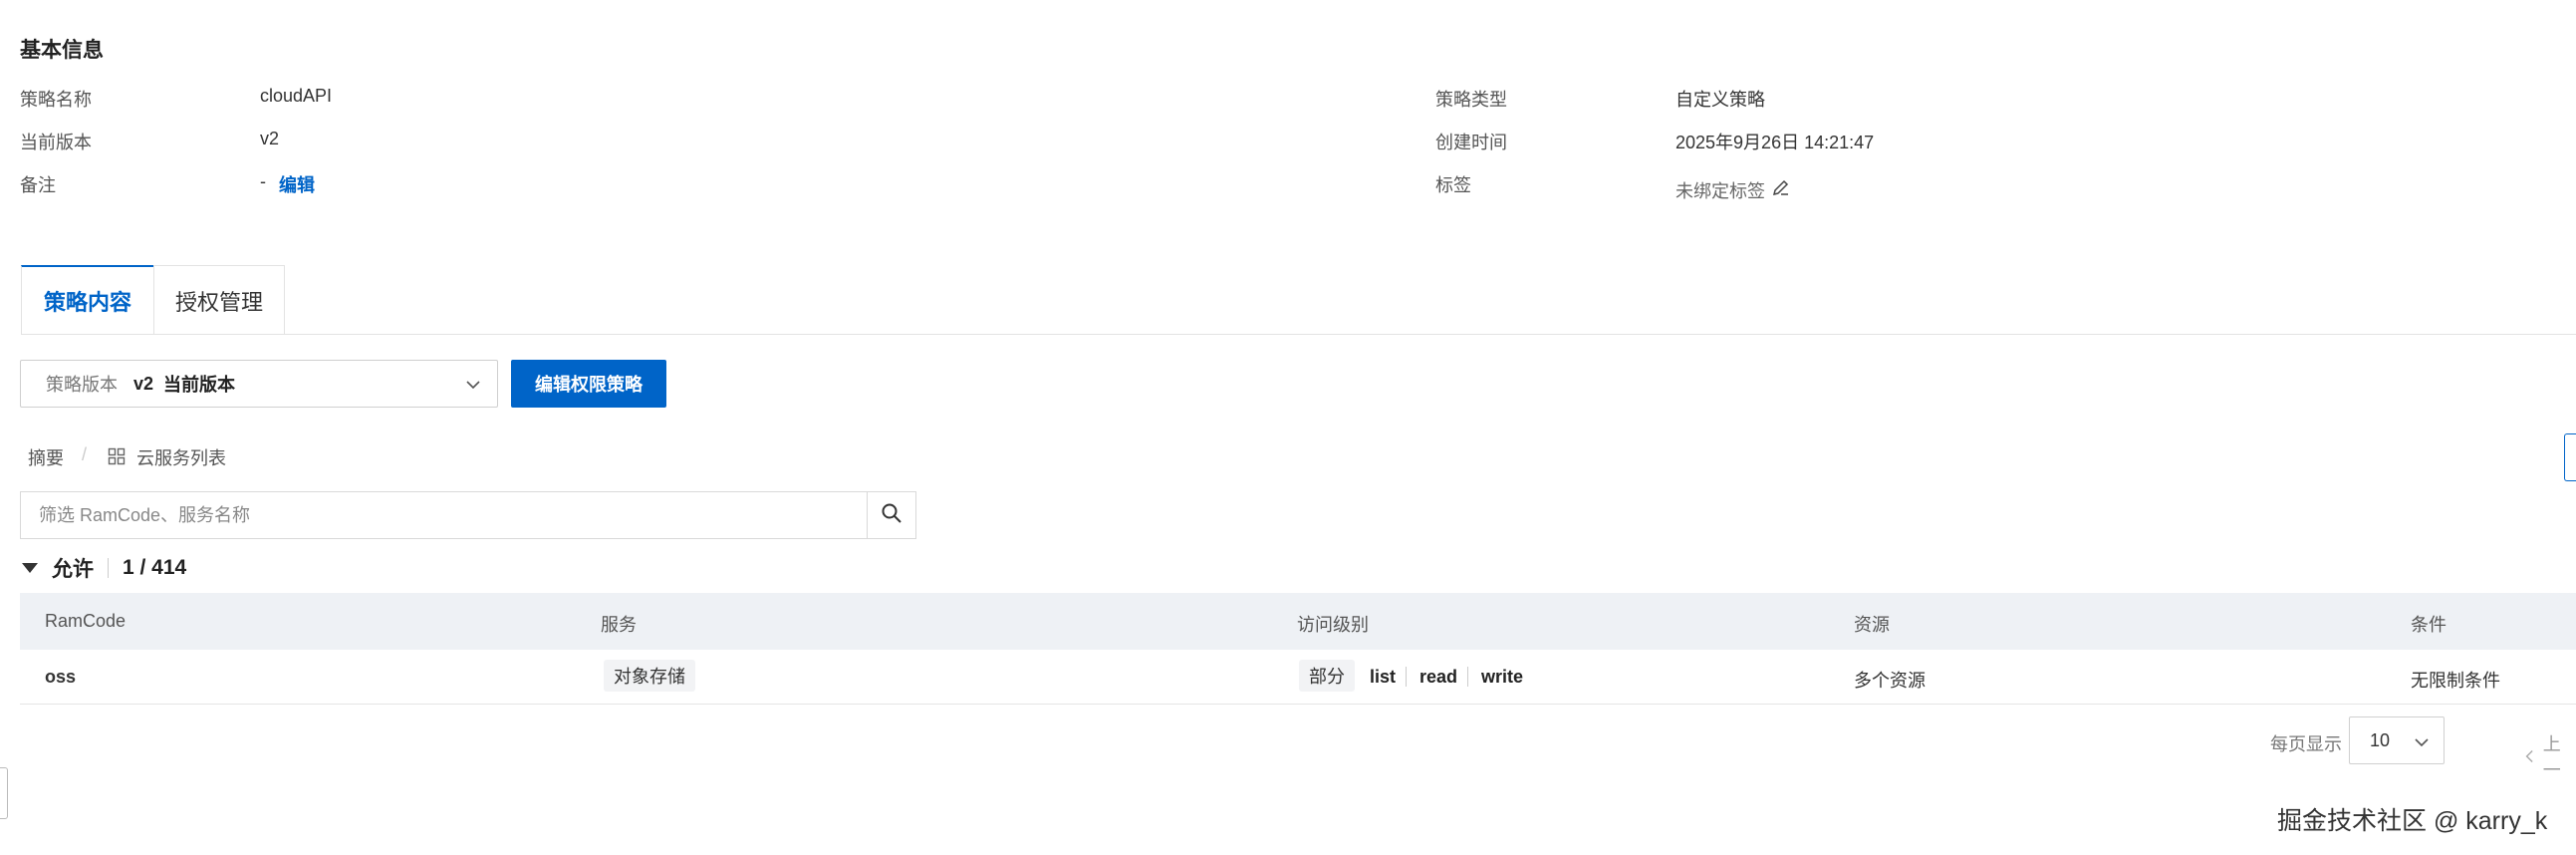 The height and width of the screenshot is (855, 2576). Describe the element at coordinates (296, 96) in the screenshot. I see `policy-name-value: cloudAPI` at that location.